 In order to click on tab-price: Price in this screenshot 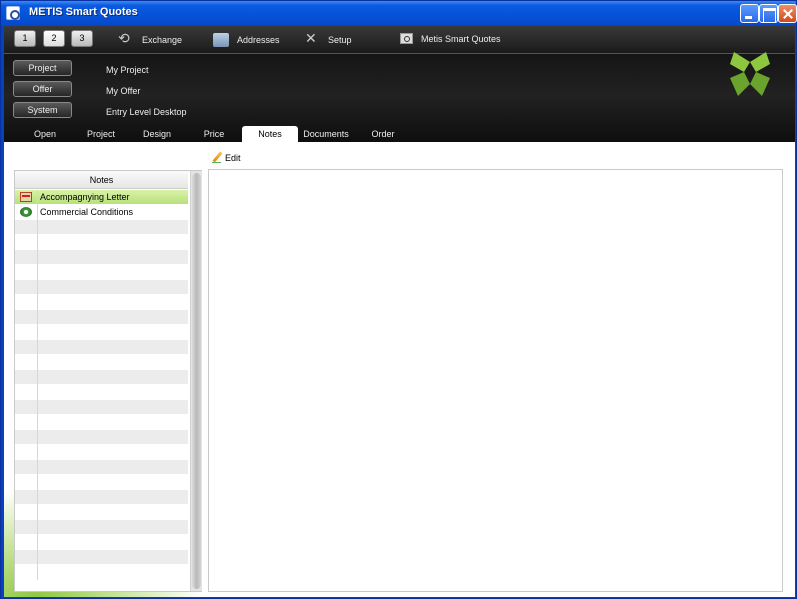, I will do `click(214, 136)`.